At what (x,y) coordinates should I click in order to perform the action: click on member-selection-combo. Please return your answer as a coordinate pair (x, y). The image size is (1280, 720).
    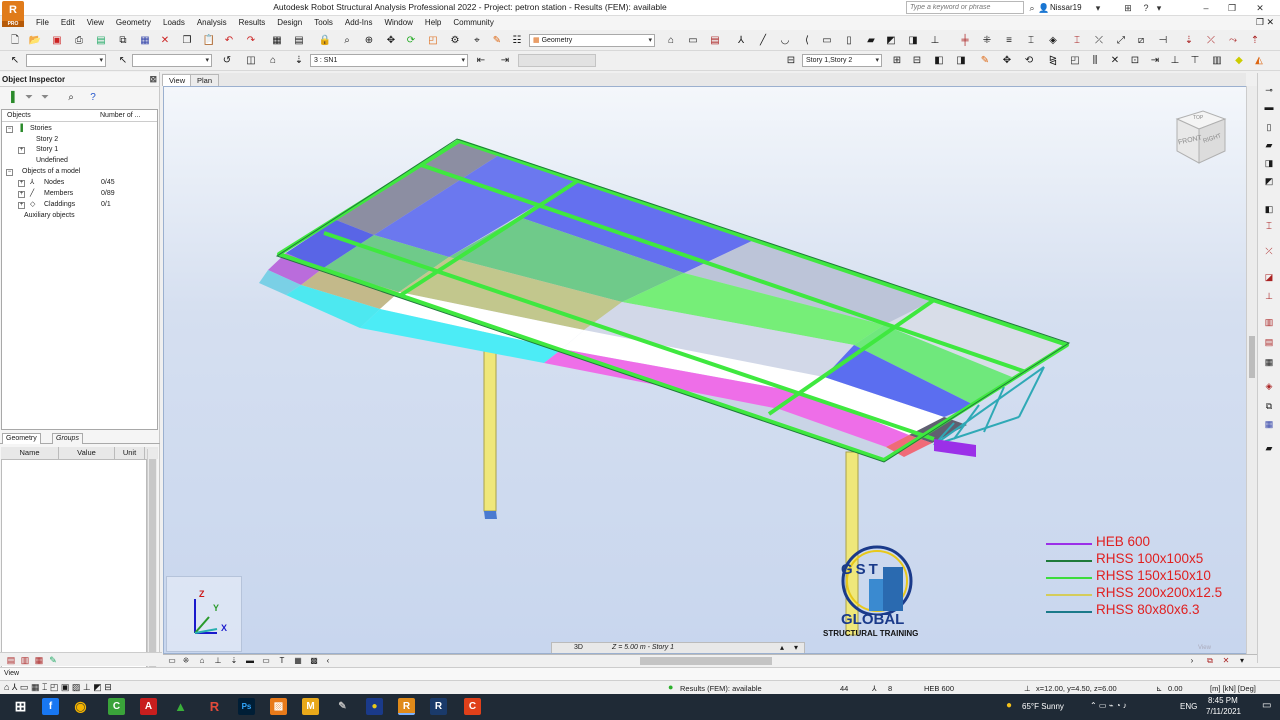
    Looking at the image, I should click on (172, 60).